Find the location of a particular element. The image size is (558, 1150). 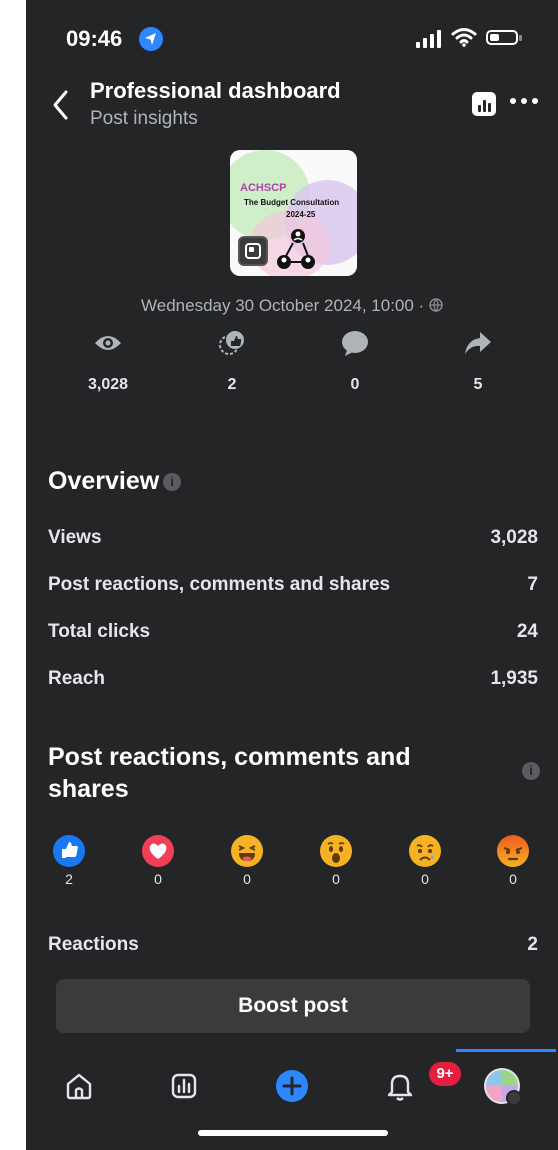

stat-reactions: 2 is located at coordinates (232, 362).